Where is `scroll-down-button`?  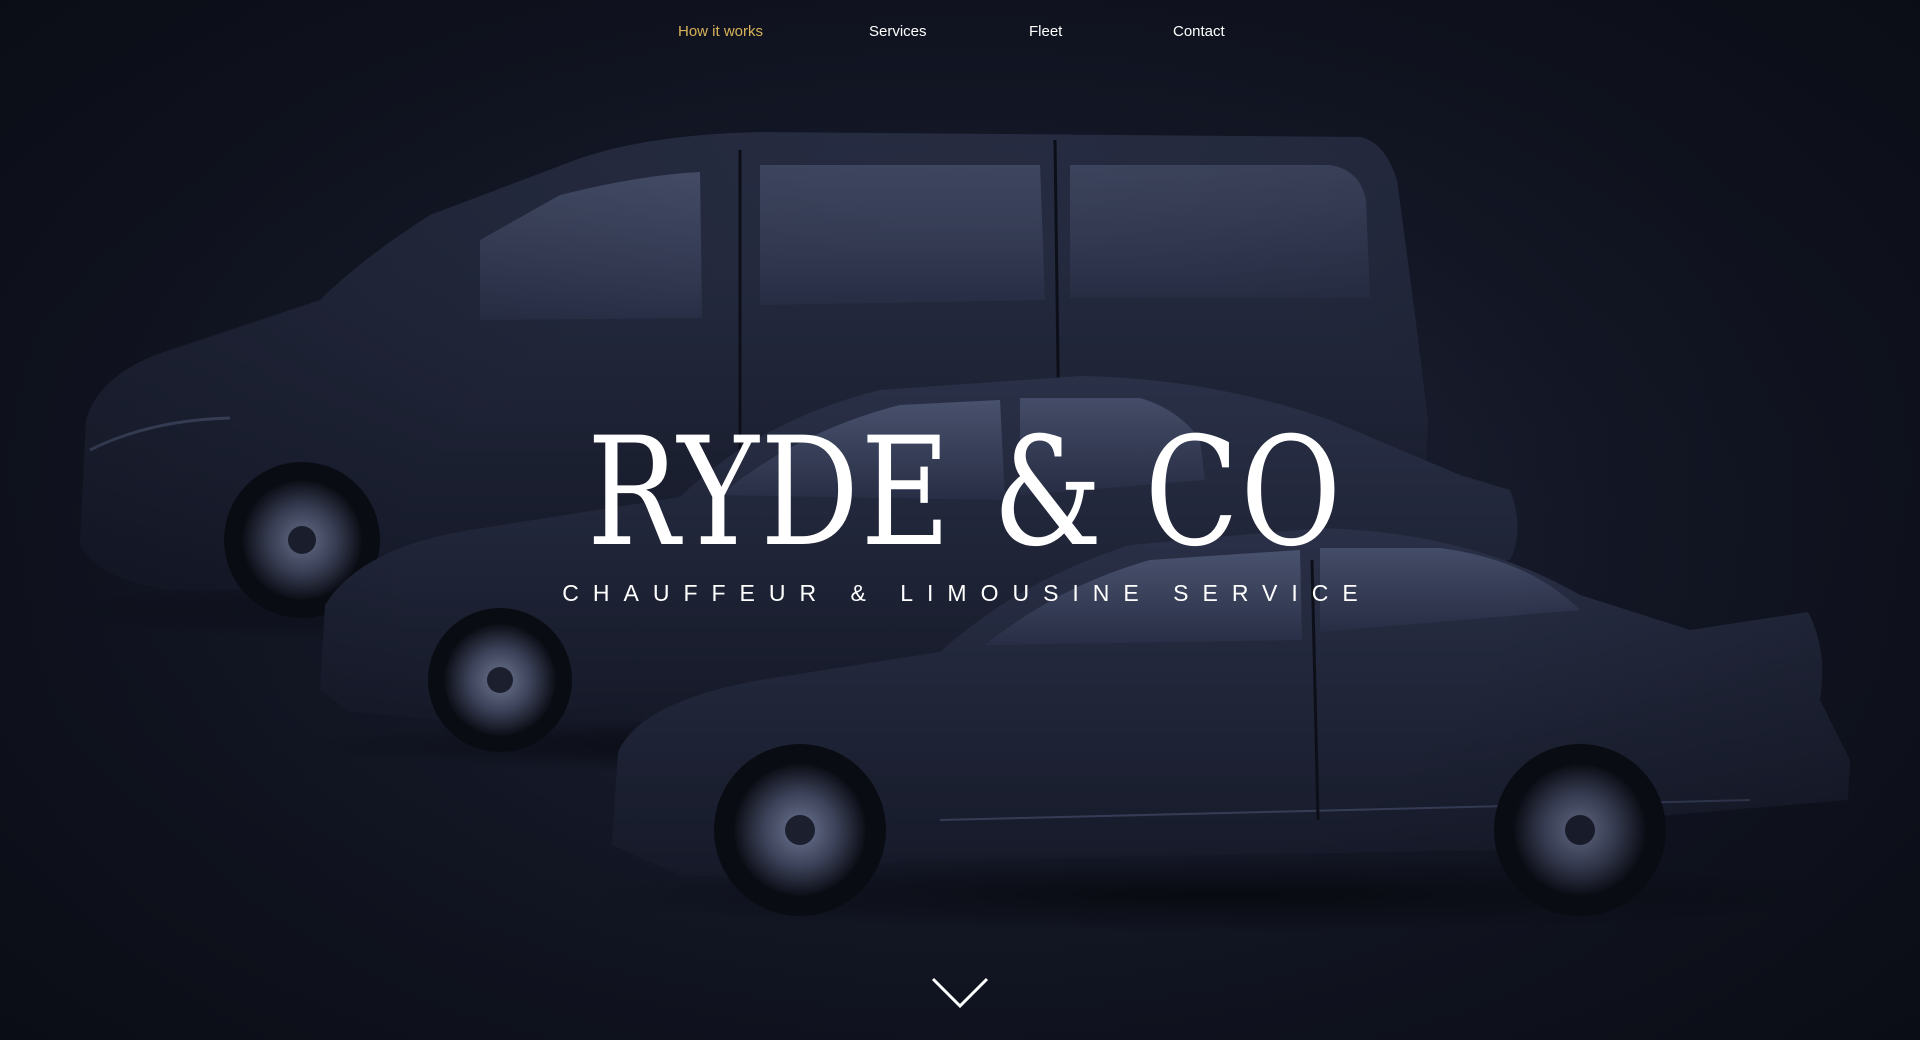 scroll-down-button is located at coordinates (960, 993).